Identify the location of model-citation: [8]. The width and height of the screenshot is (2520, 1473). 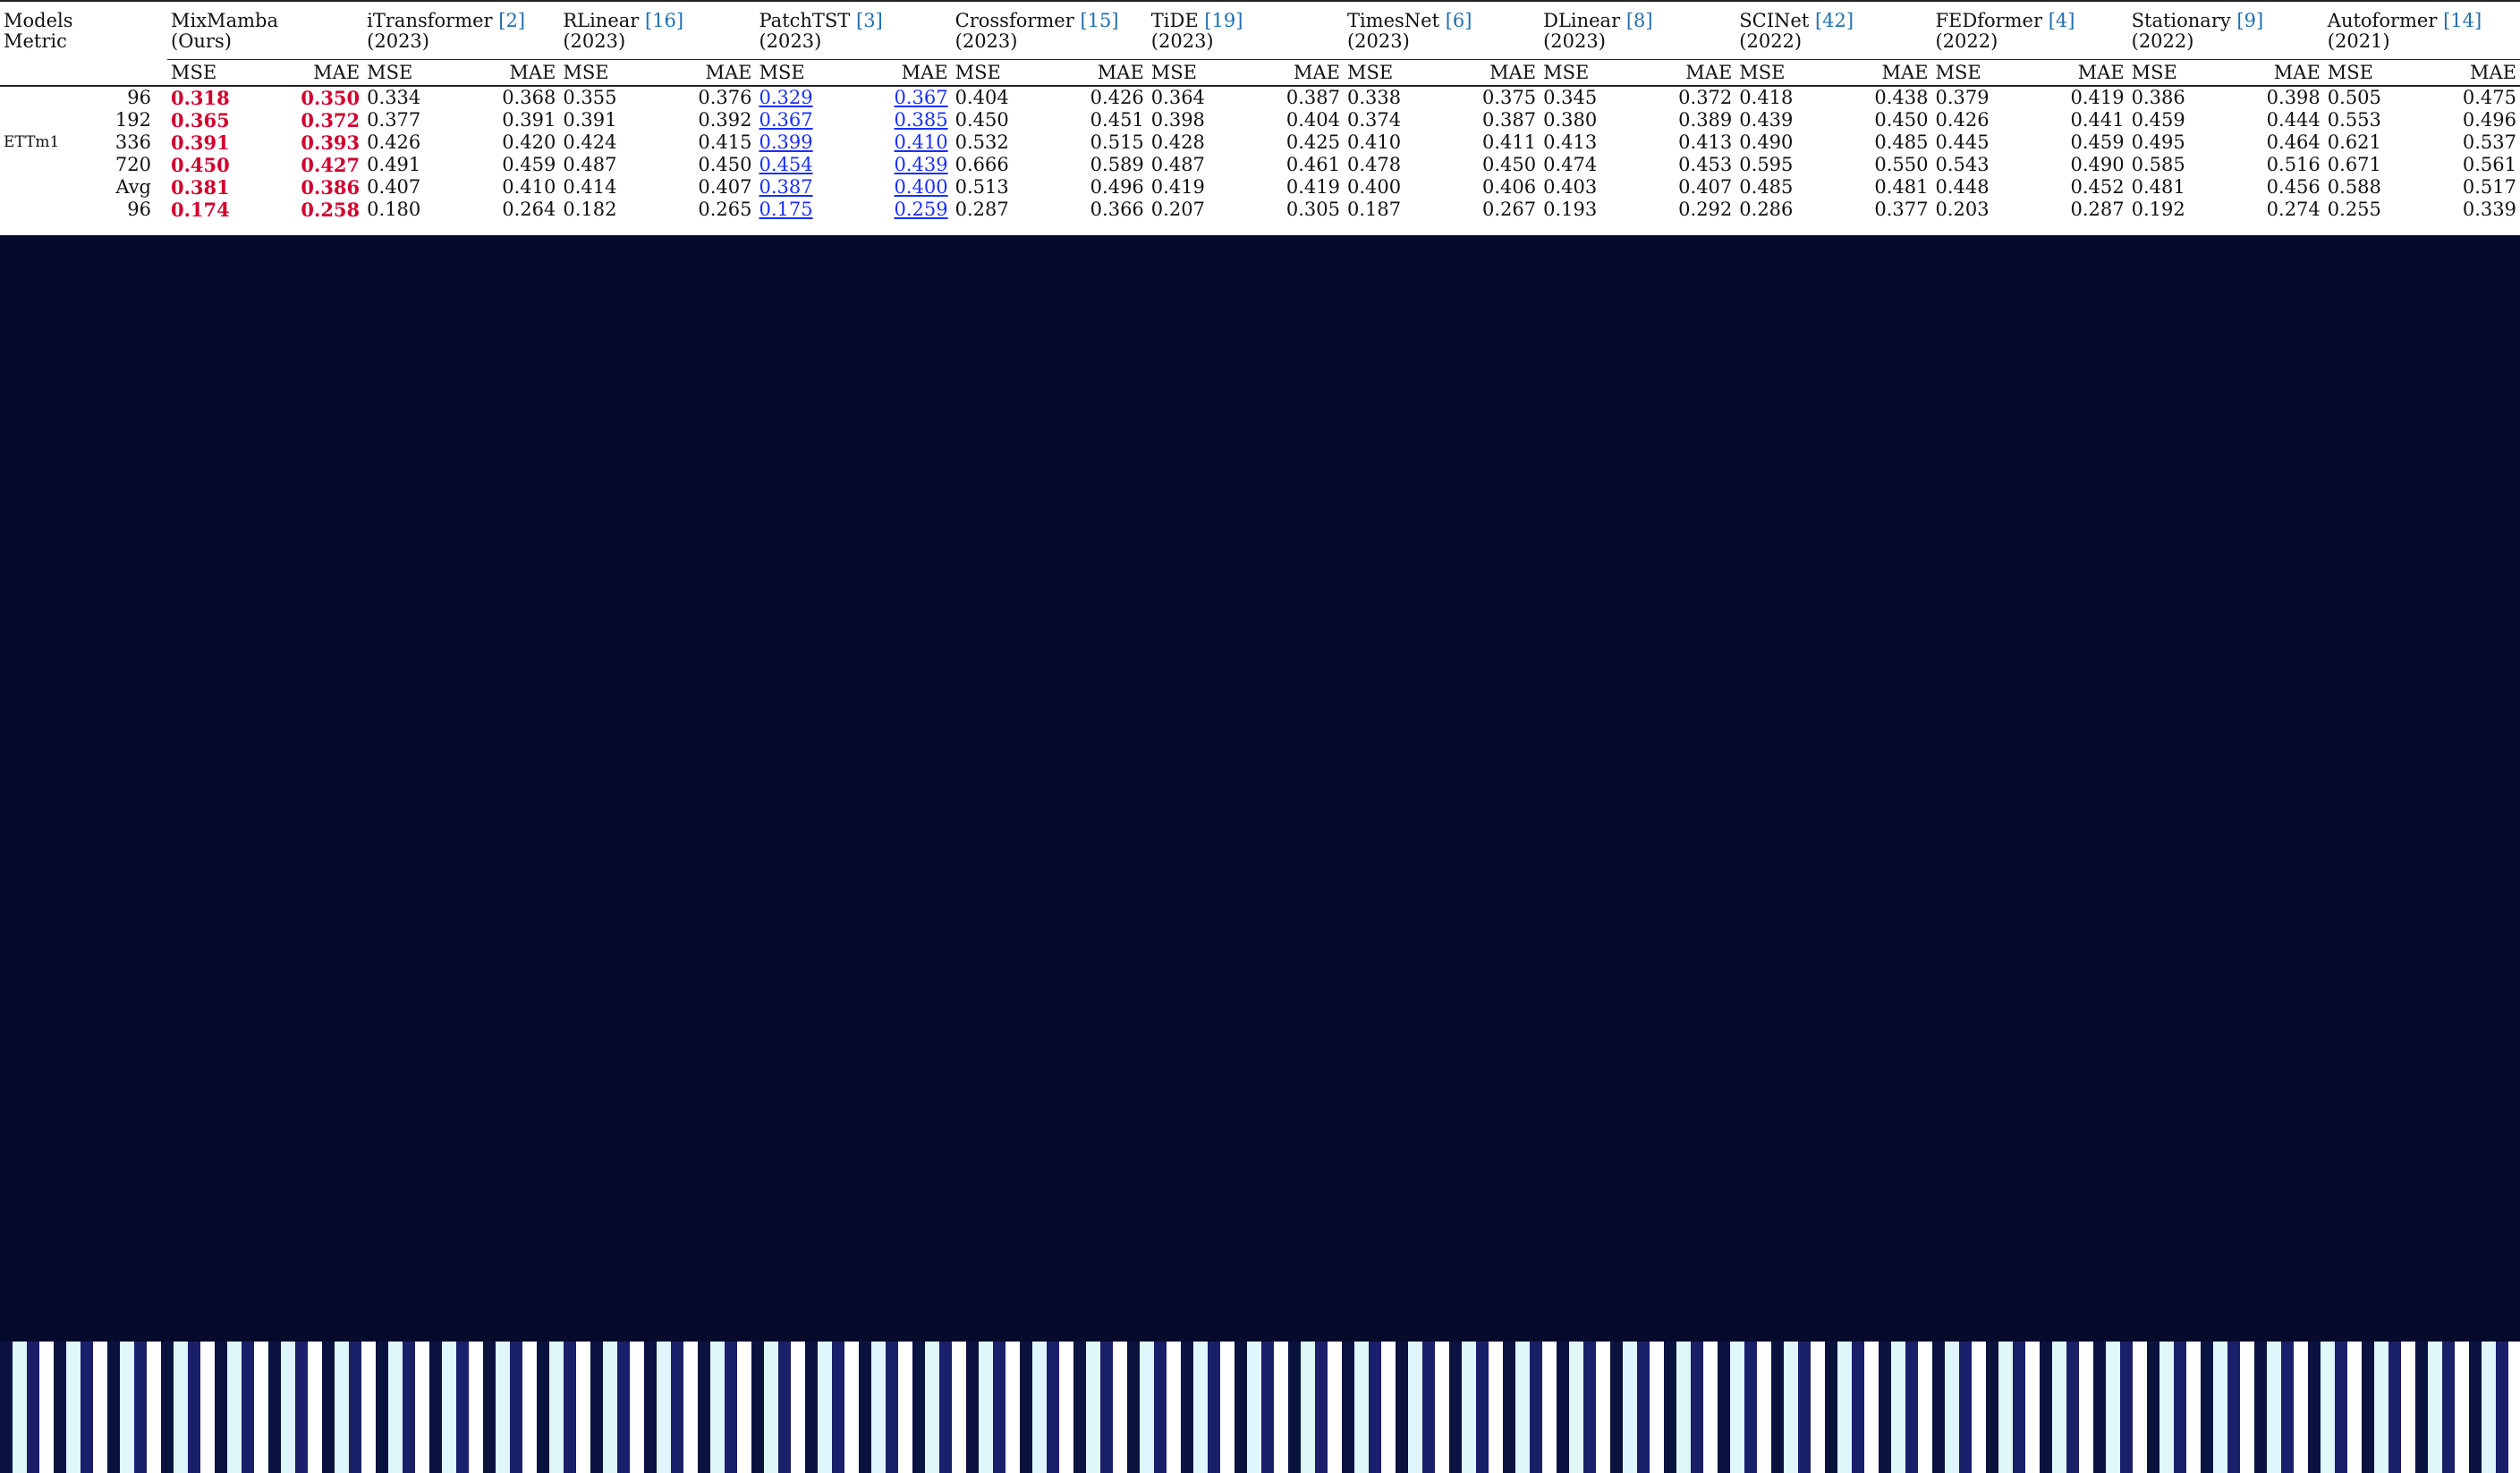
(1639, 20).